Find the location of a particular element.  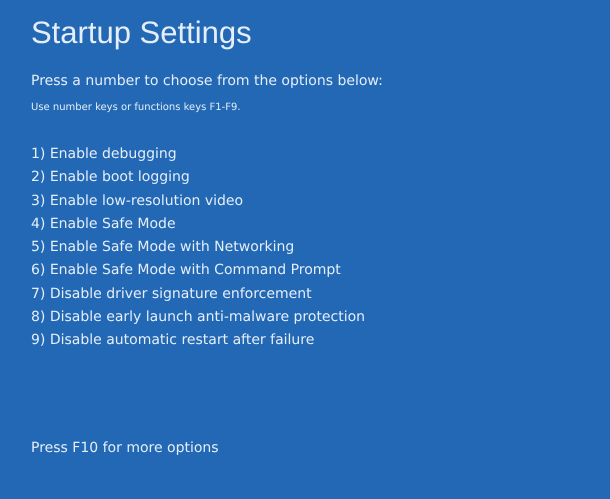

option-item: 1) Enable debugging is located at coordinates (310, 154).